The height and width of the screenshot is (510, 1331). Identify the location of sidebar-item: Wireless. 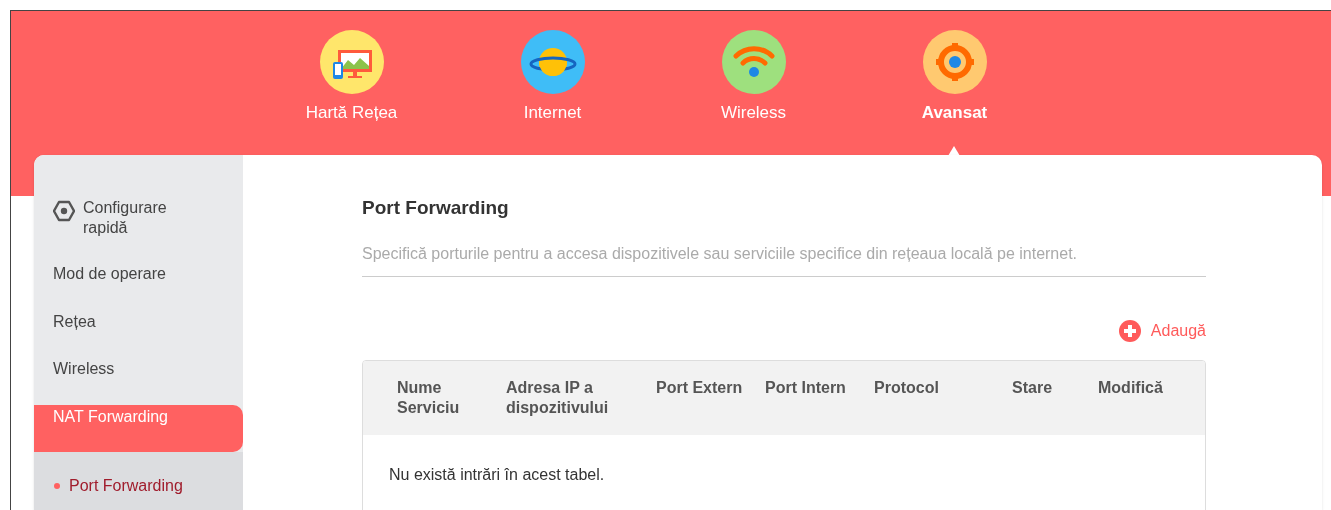
(138, 381).